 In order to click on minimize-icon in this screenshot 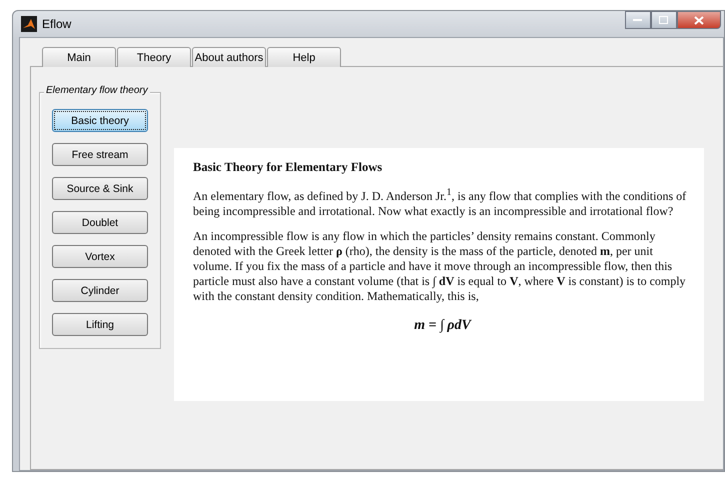, I will do `click(638, 20)`.